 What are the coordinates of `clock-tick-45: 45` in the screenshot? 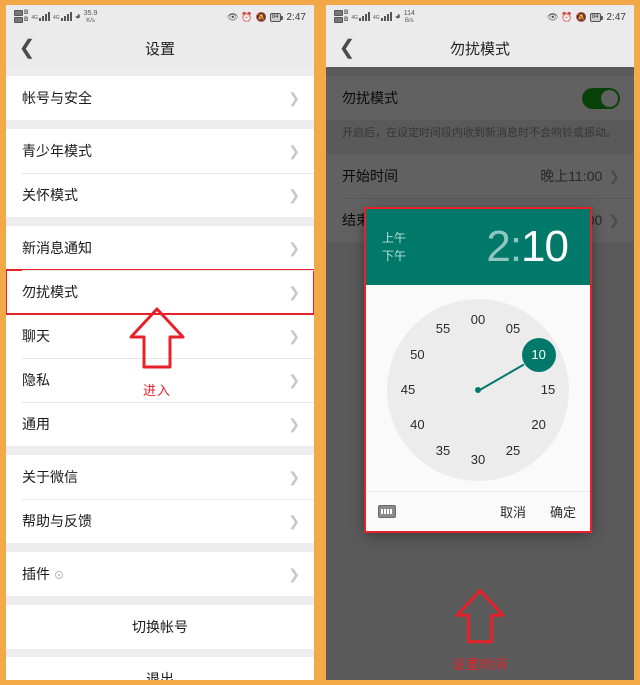 It's located at (408, 390).